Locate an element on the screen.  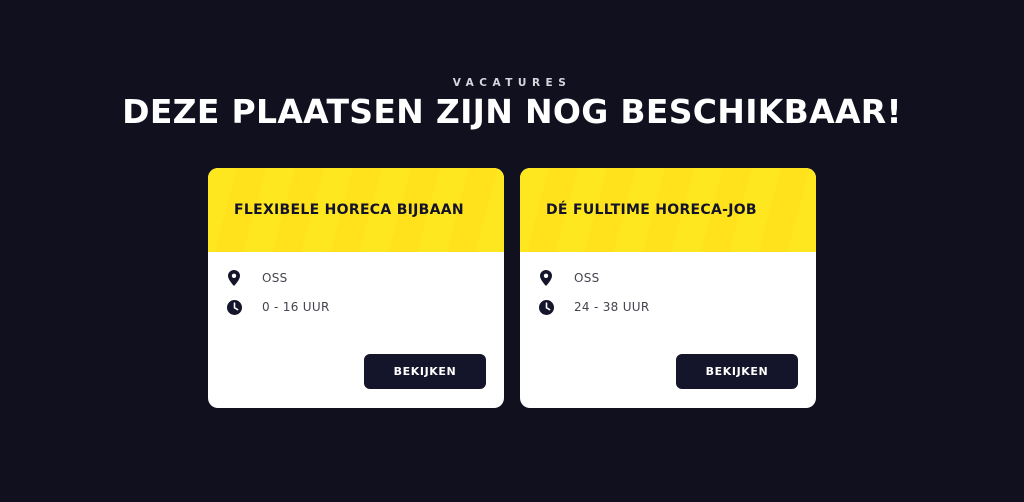
section-eyebrow: VACATURES is located at coordinates (512, 83).